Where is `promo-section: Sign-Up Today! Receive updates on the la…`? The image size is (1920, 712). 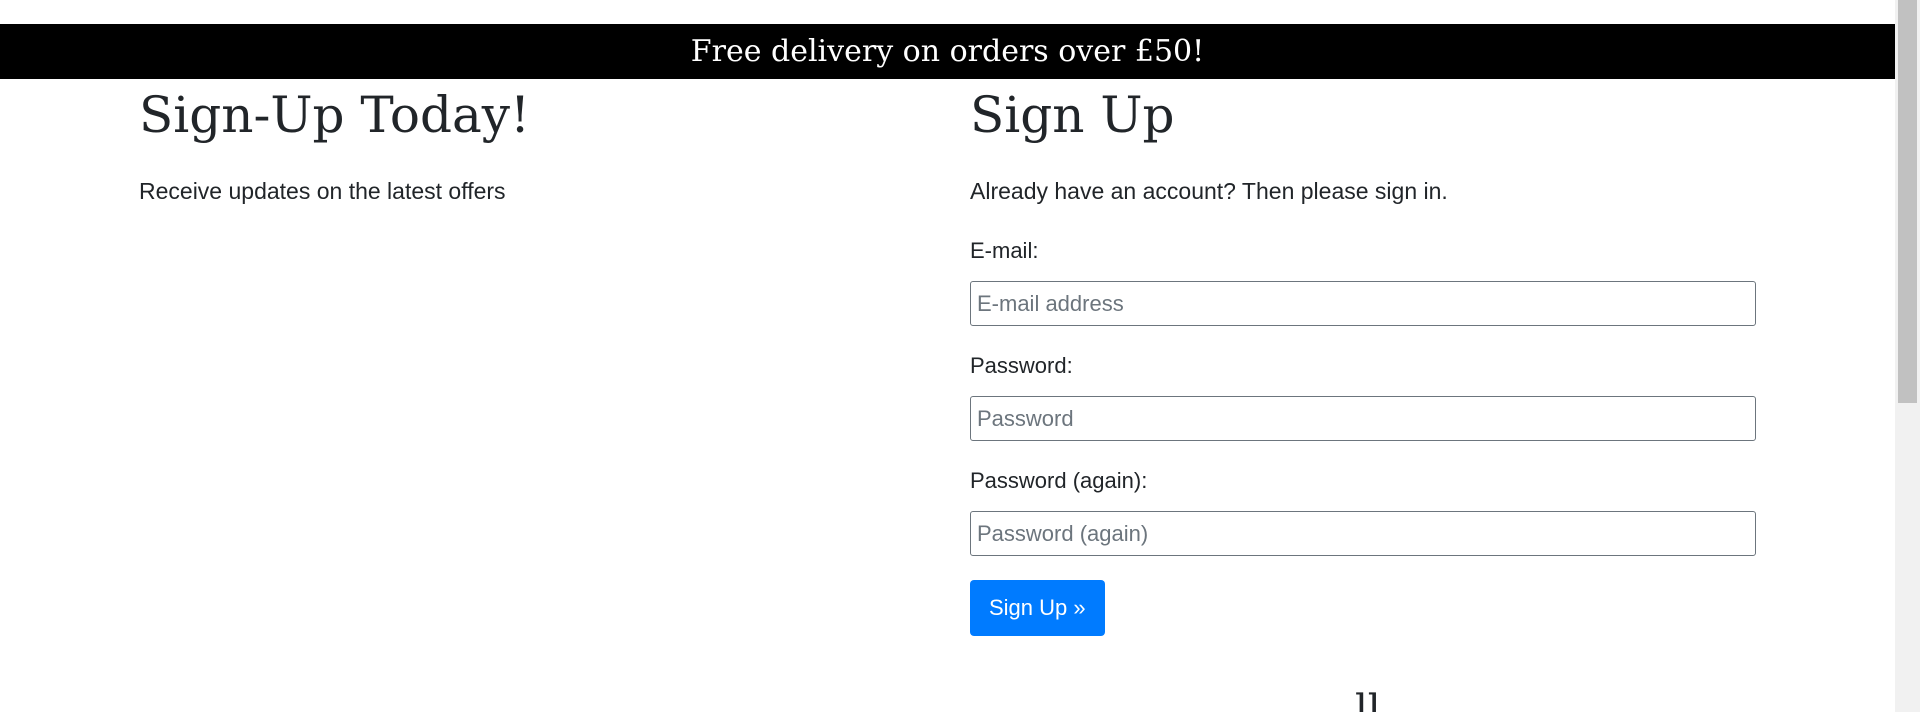 promo-section: Sign-Up Today! Receive updates on the la… is located at coordinates (519, 145).